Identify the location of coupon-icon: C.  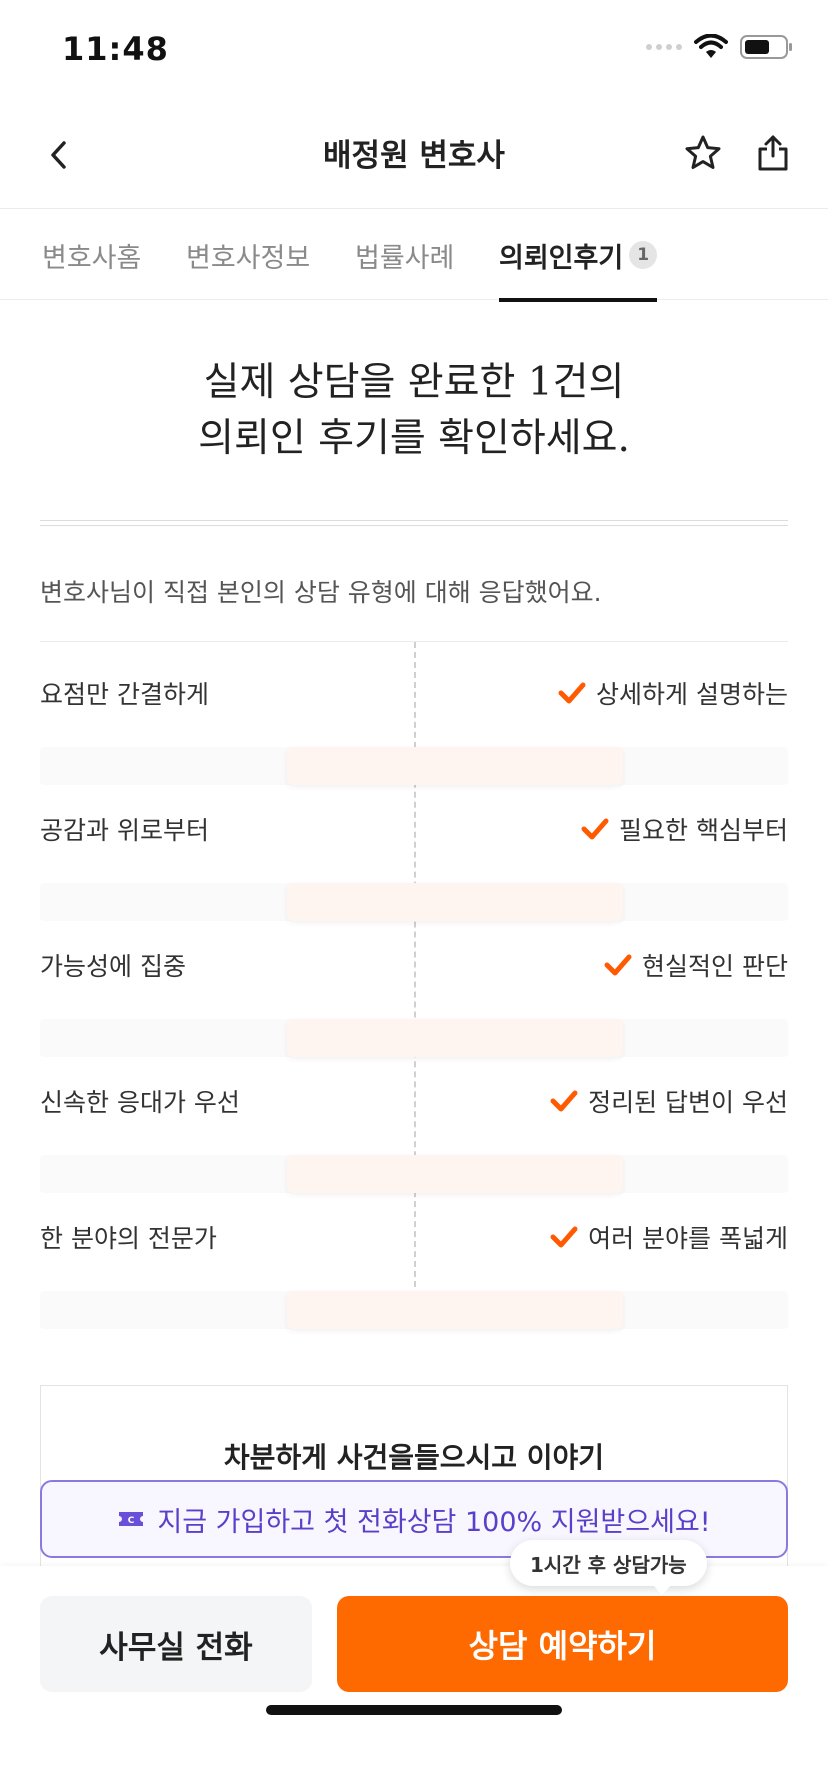
(131, 1519).